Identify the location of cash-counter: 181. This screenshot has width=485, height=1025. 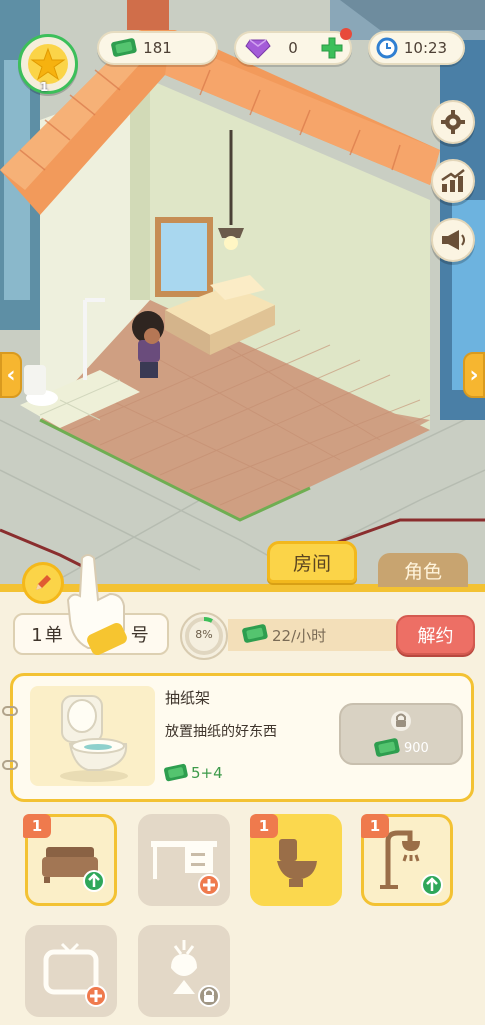
(157, 48).